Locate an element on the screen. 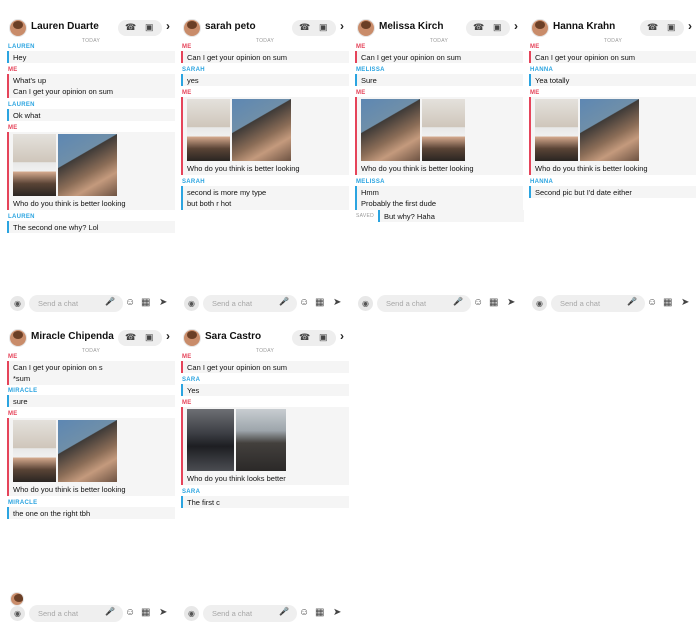  message: the one on the right tbh is located at coordinates (91, 513).